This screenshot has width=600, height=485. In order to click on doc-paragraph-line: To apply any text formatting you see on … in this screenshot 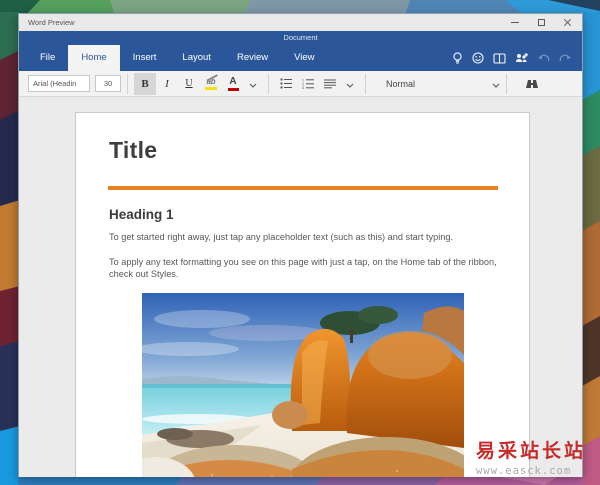, I will do `click(303, 262)`.